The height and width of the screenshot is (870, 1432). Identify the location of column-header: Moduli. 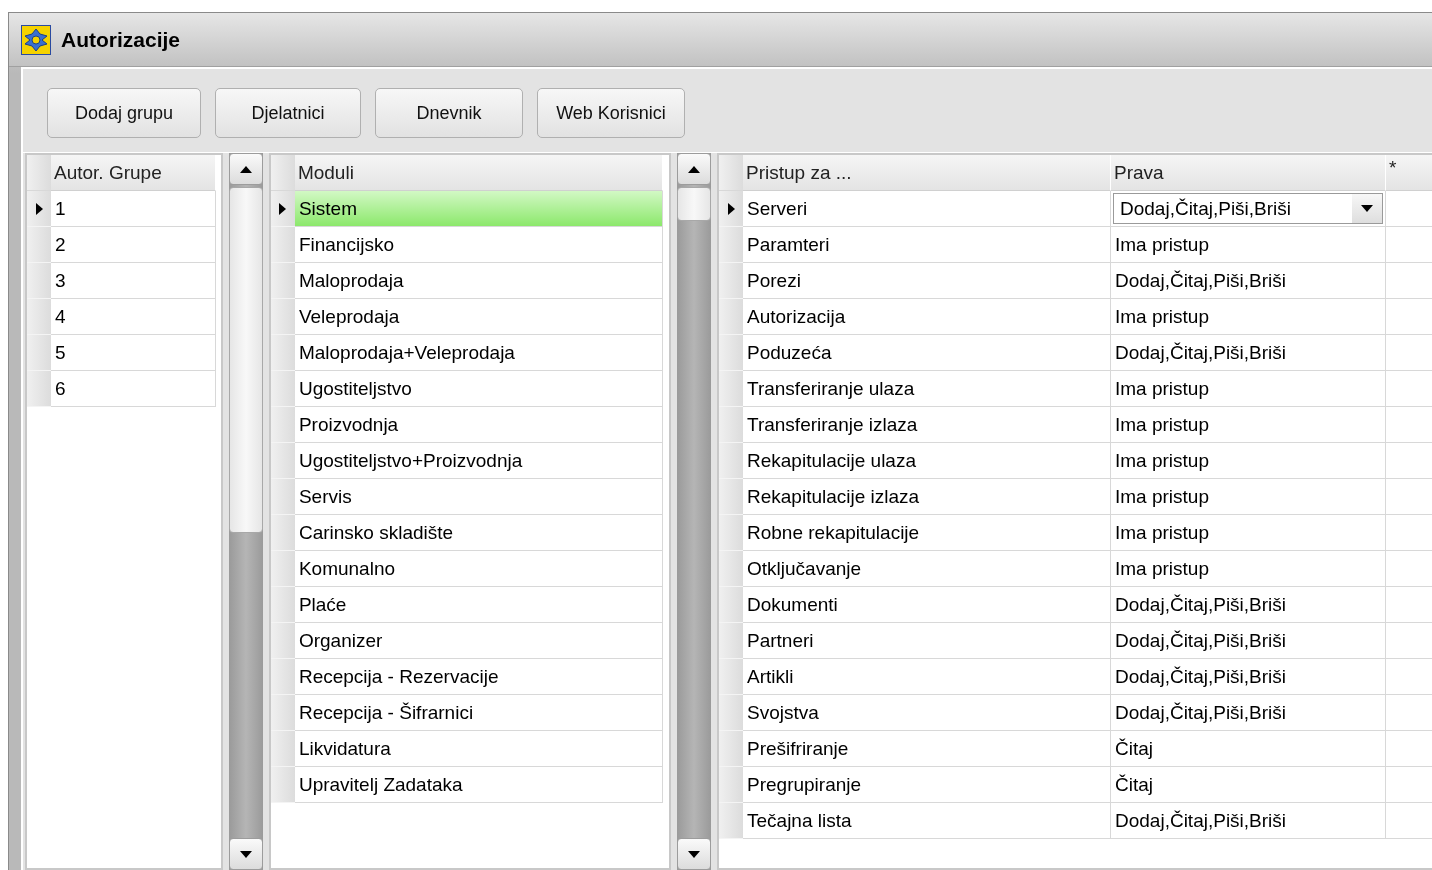
(478, 173).